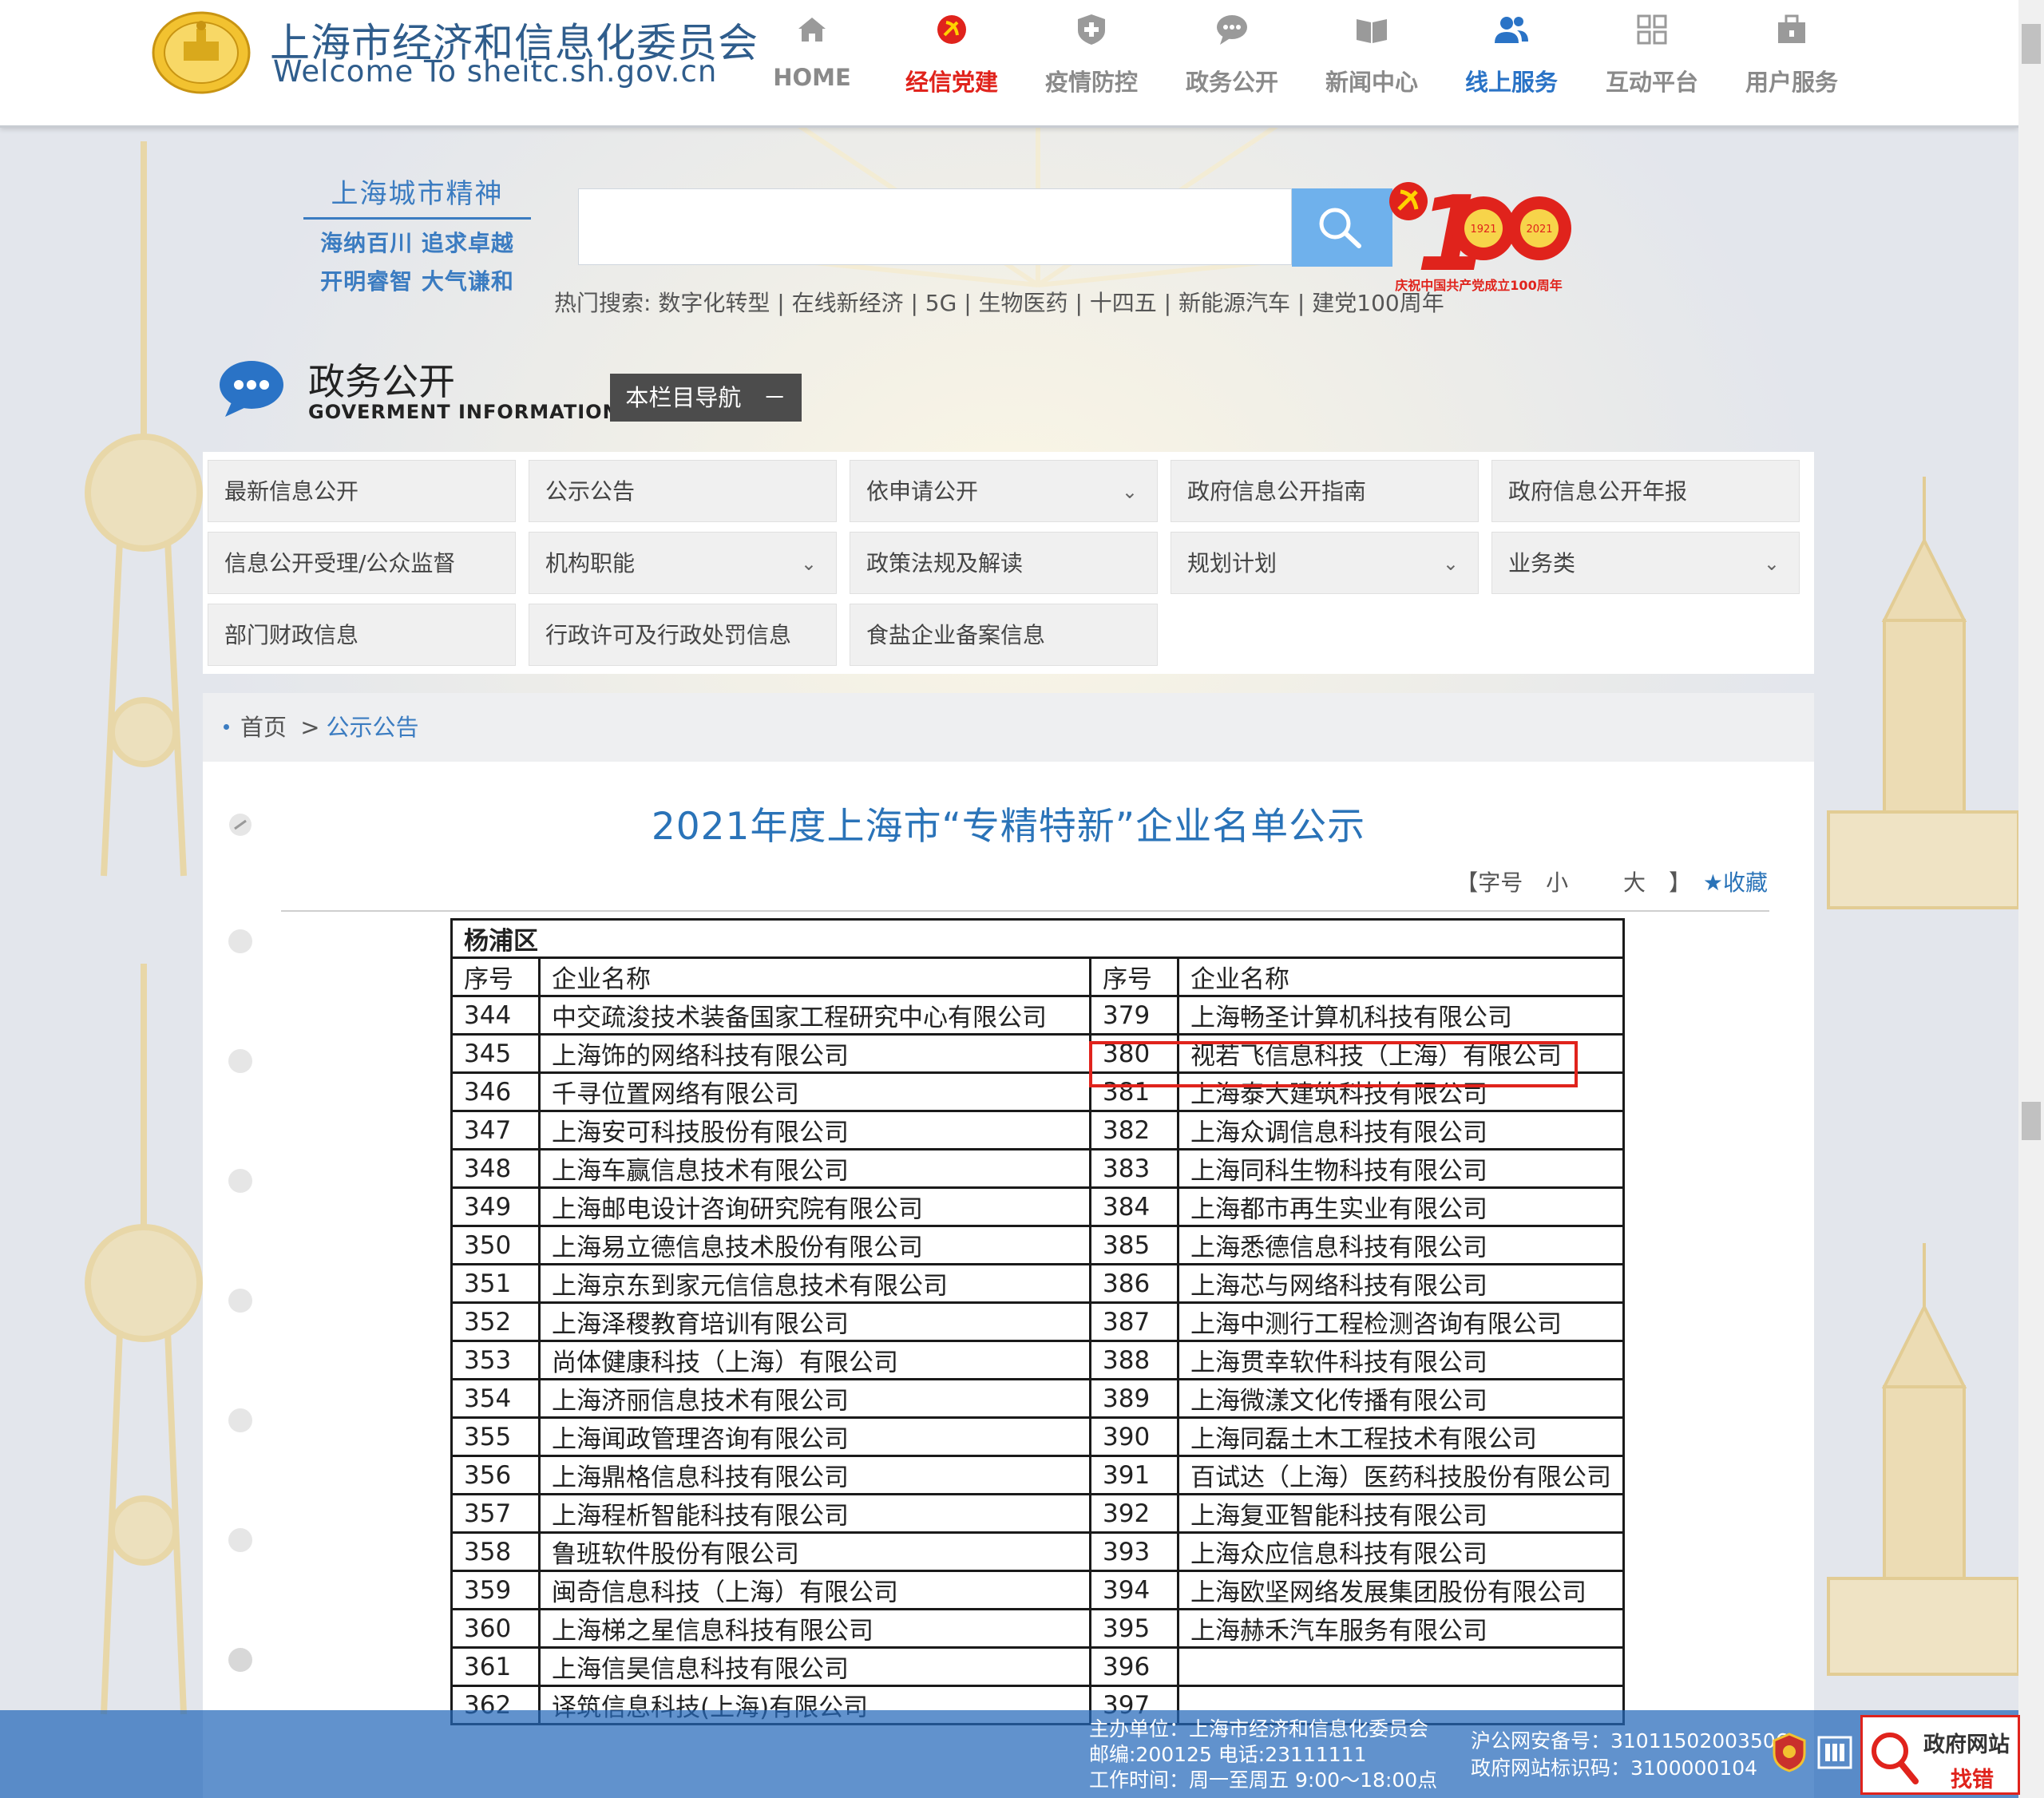  Describe the element at coordinates (683, 563) in the screenshot. I see `menu-item-functions: 机构职能 ⌄` at that location.